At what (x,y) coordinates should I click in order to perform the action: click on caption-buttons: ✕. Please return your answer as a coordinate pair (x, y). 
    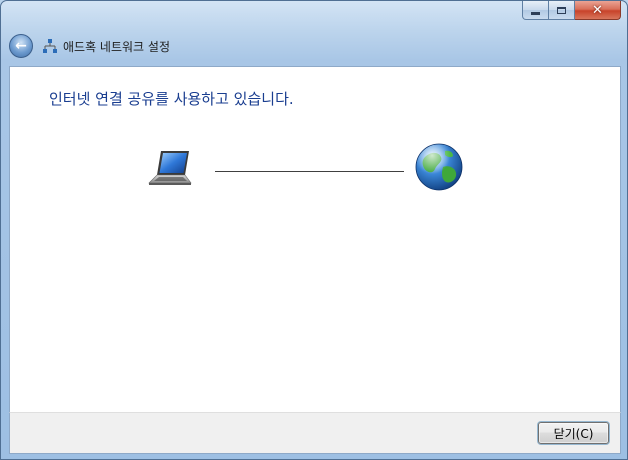
    Looking at the image, I should click on (571, 11).